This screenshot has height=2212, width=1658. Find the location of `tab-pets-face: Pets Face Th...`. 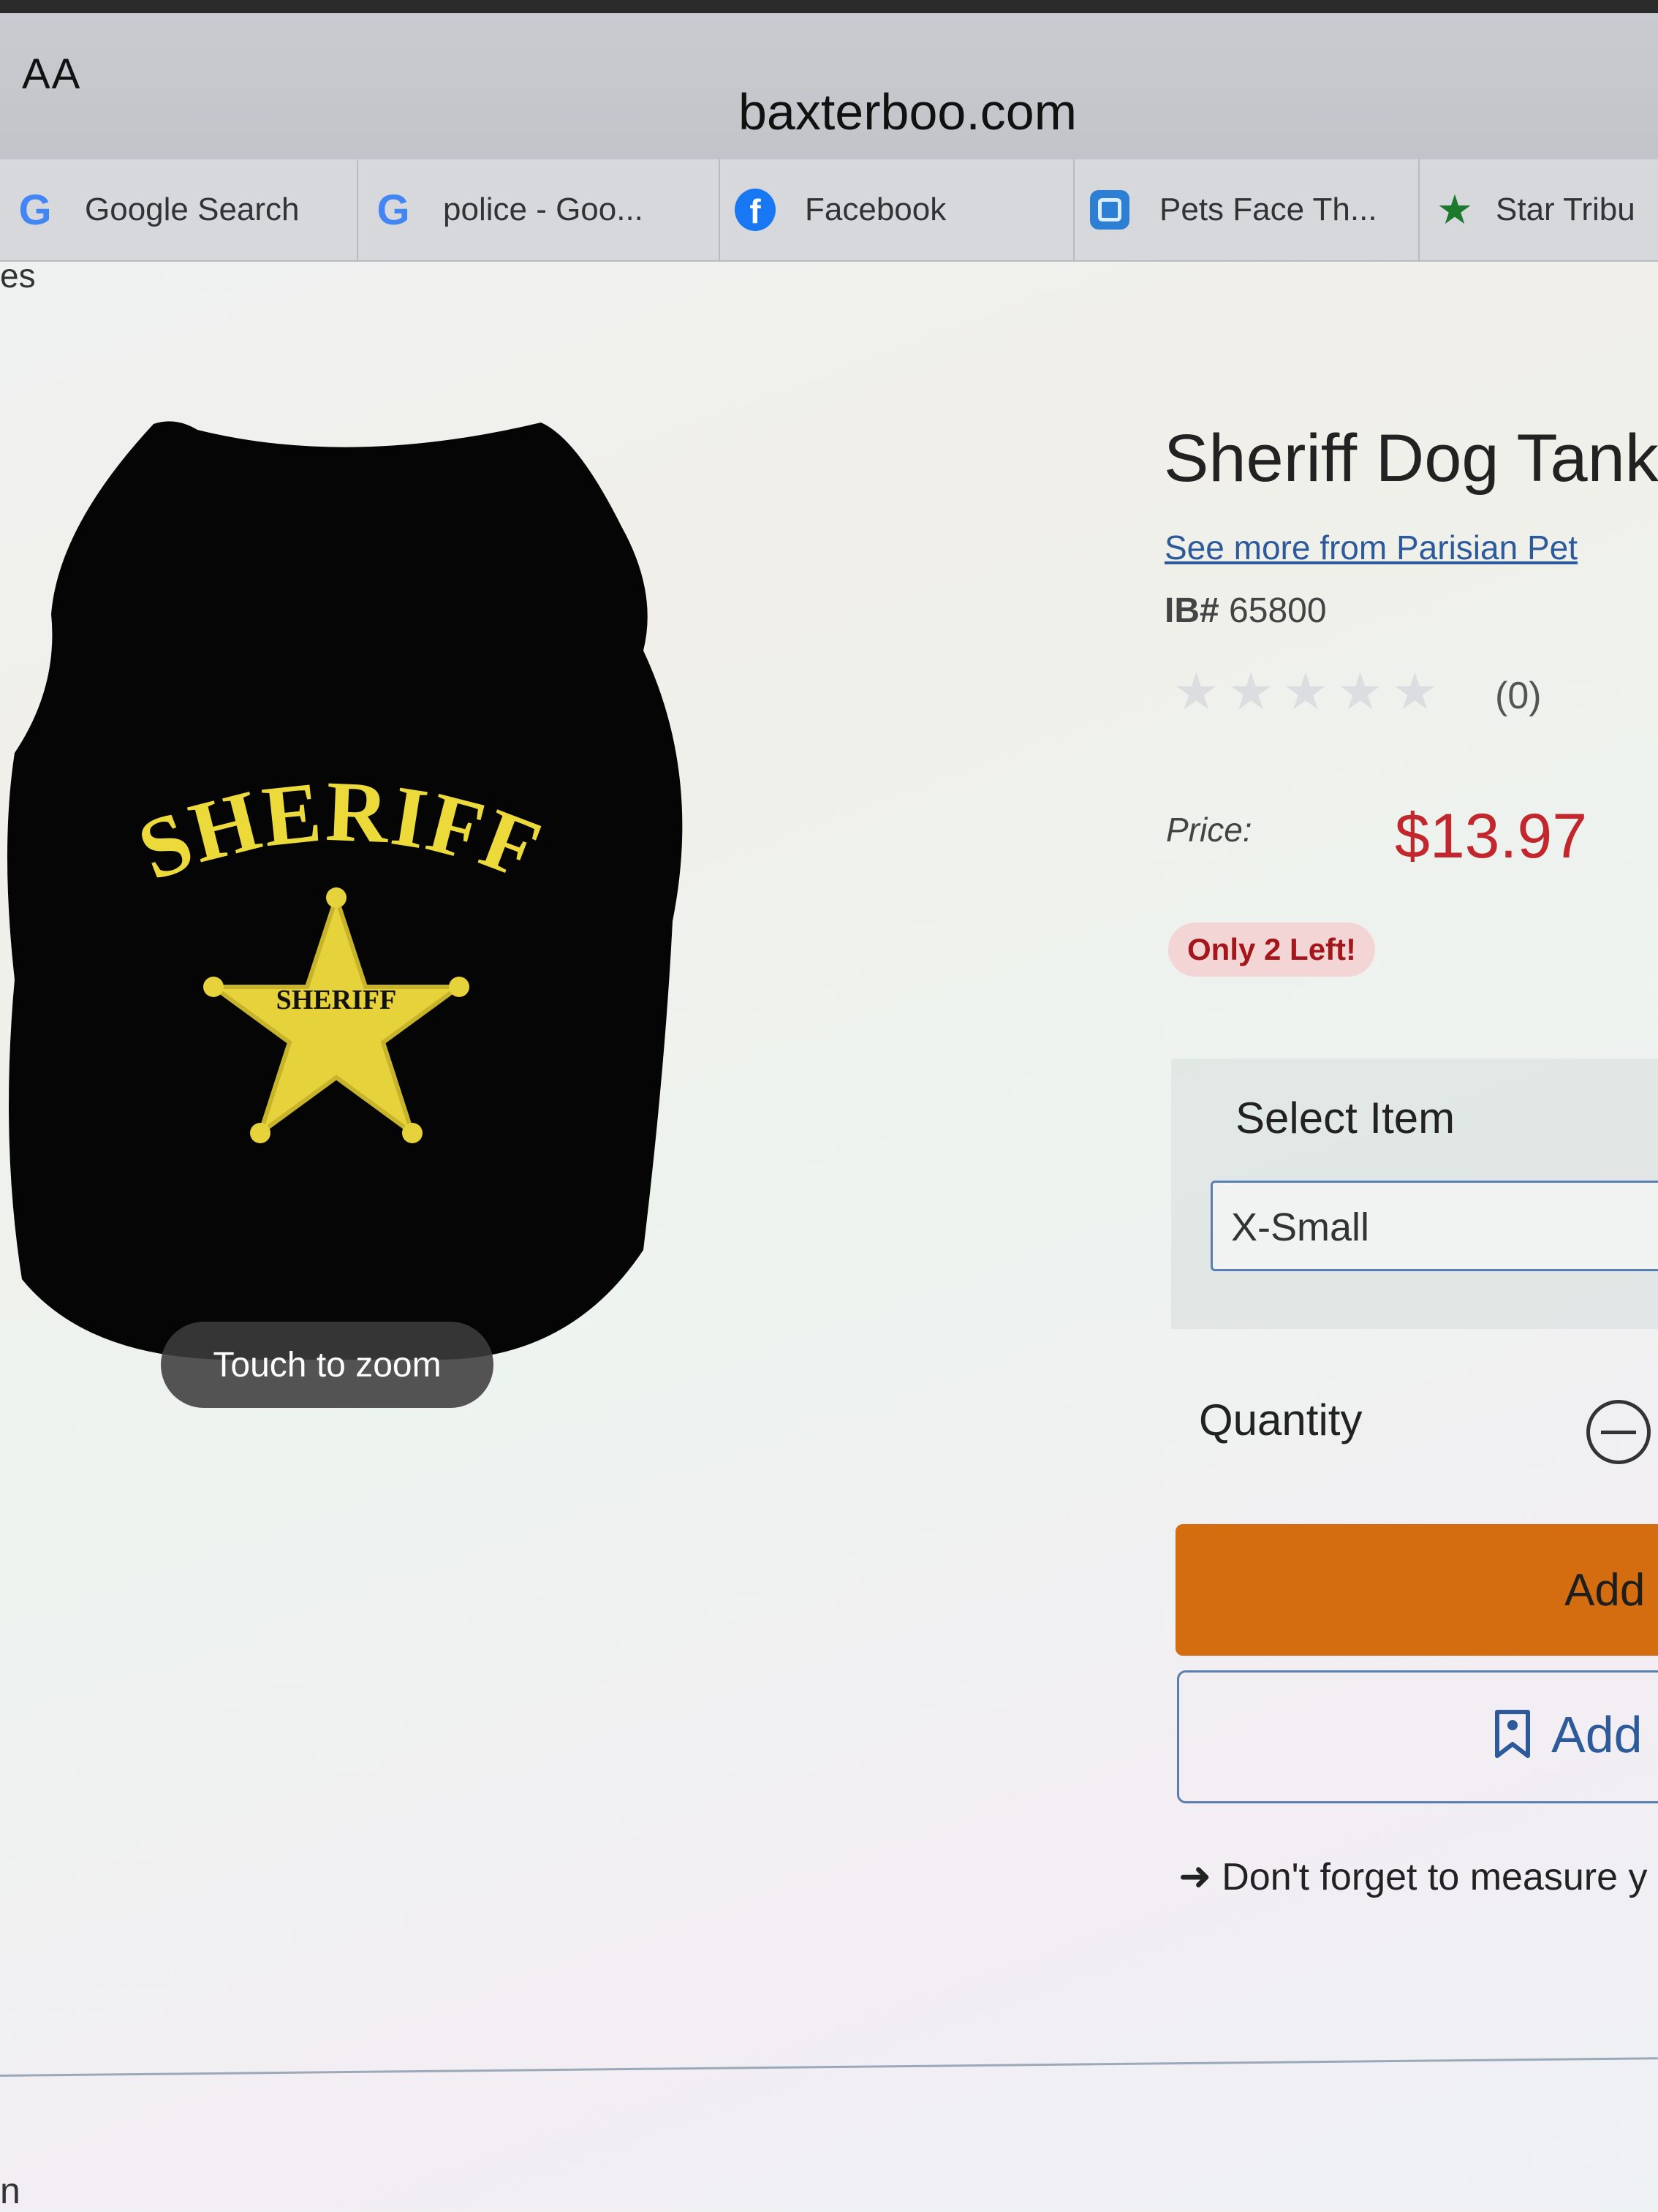

tab-pets-face: Pets Face Th... is located at coordinates (1247, 209).